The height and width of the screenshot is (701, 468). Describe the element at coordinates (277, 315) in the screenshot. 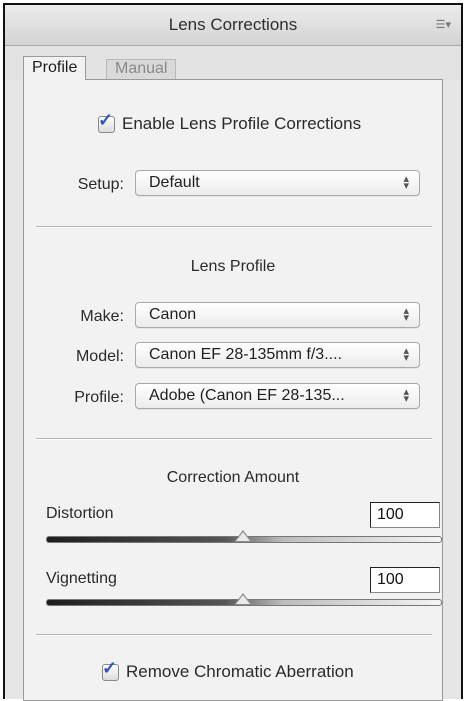

I see `make-select: Canon ▴ ▾` at that location.